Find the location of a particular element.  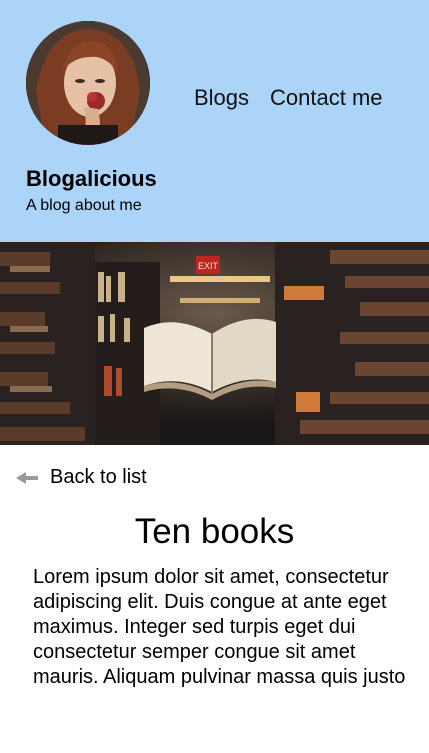

profile-photo-icon is located at coordinates (88, 83).